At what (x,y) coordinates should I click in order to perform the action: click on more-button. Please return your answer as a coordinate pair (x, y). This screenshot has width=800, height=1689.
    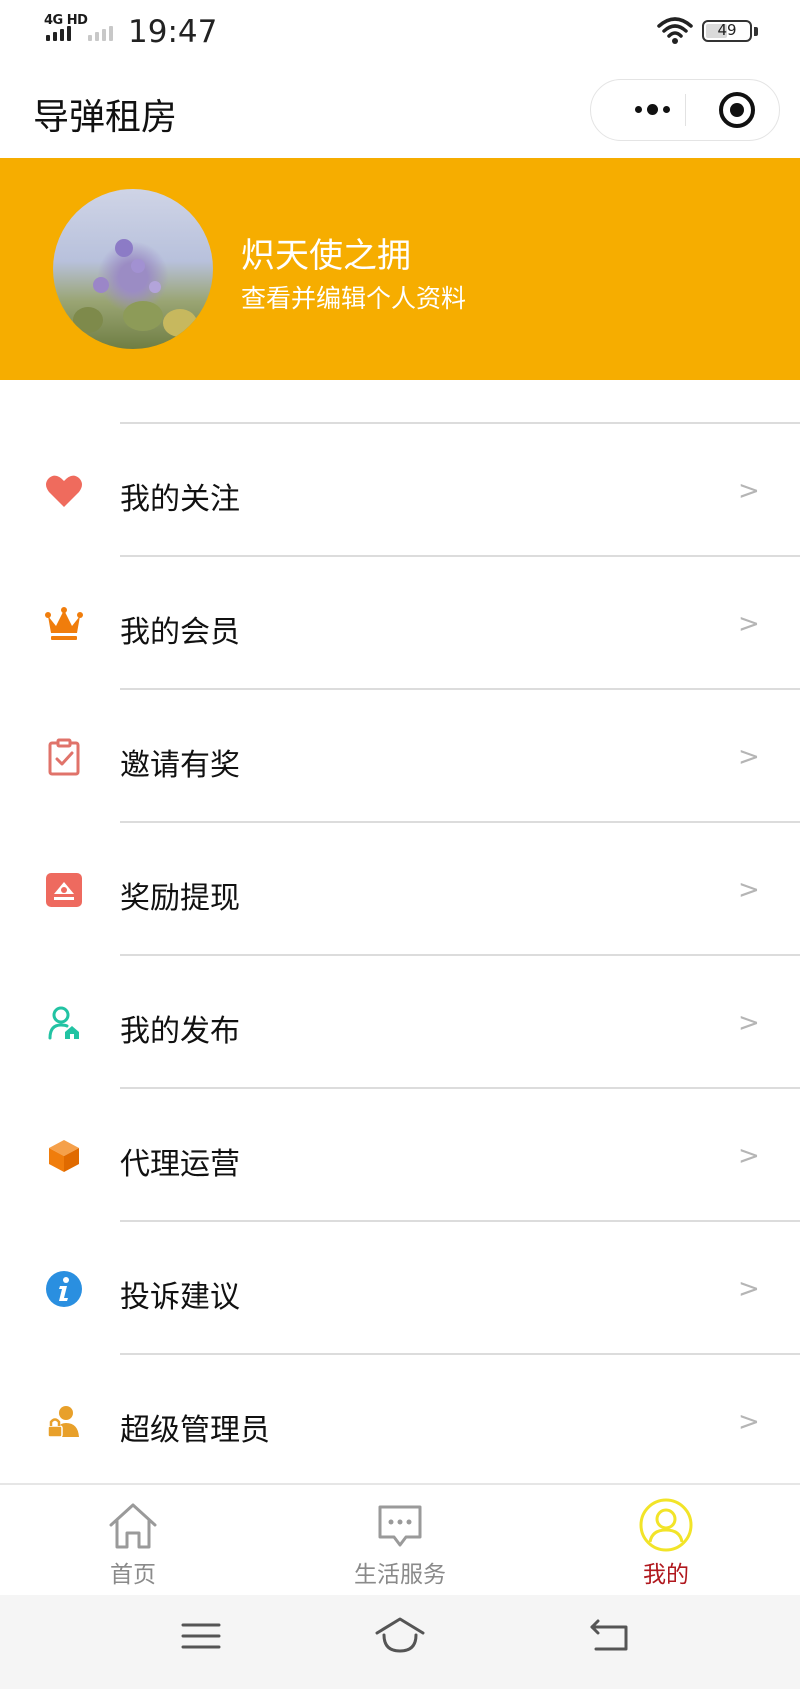
    Looking at the image, I should click on (652, 109).